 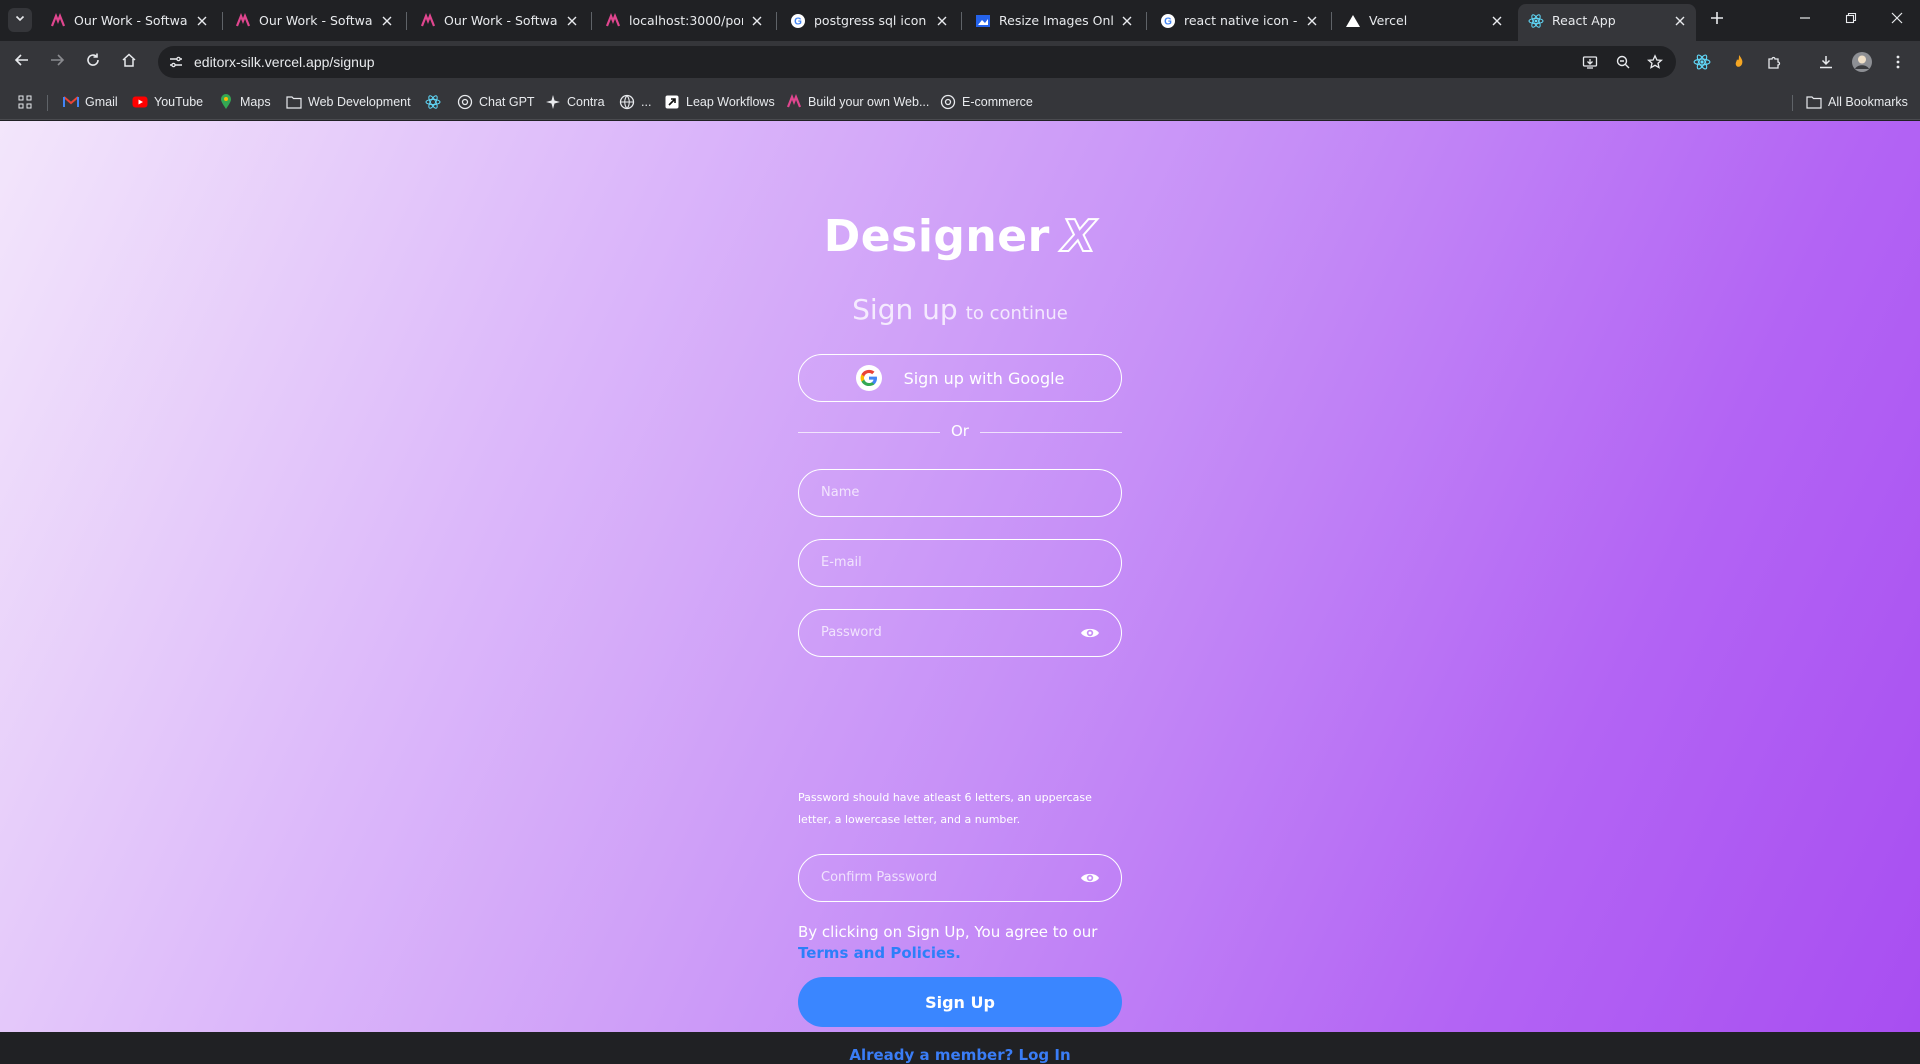 I want to click on or-label: Or, so click(x=960, y=431).